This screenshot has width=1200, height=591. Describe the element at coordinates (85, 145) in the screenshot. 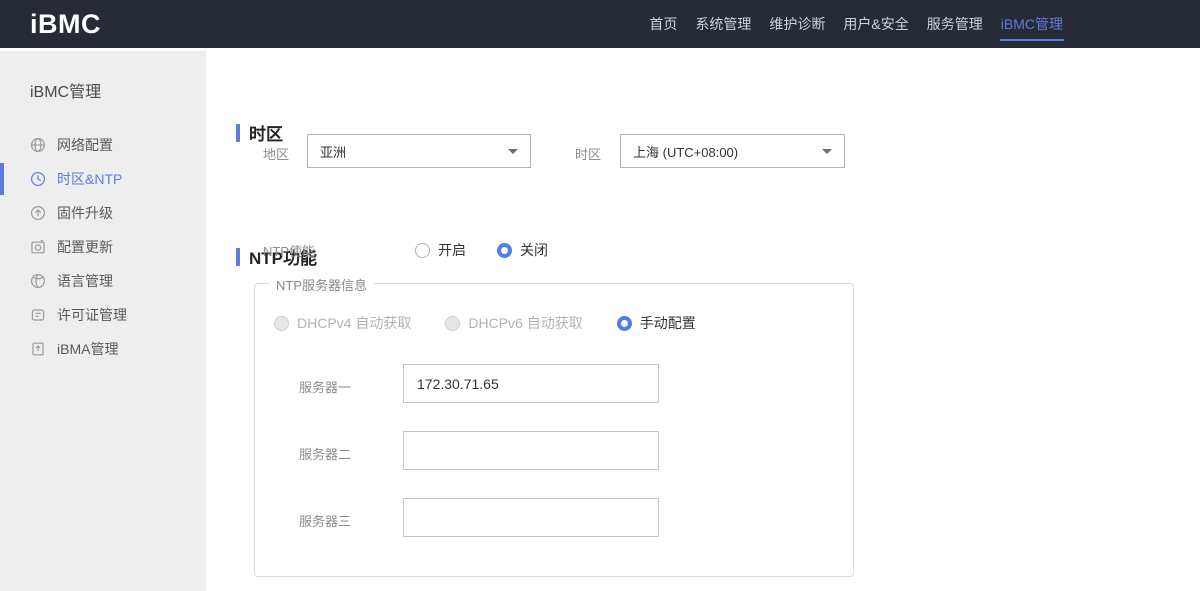

I see `sidebar-item-label: 网络配置` at that location.